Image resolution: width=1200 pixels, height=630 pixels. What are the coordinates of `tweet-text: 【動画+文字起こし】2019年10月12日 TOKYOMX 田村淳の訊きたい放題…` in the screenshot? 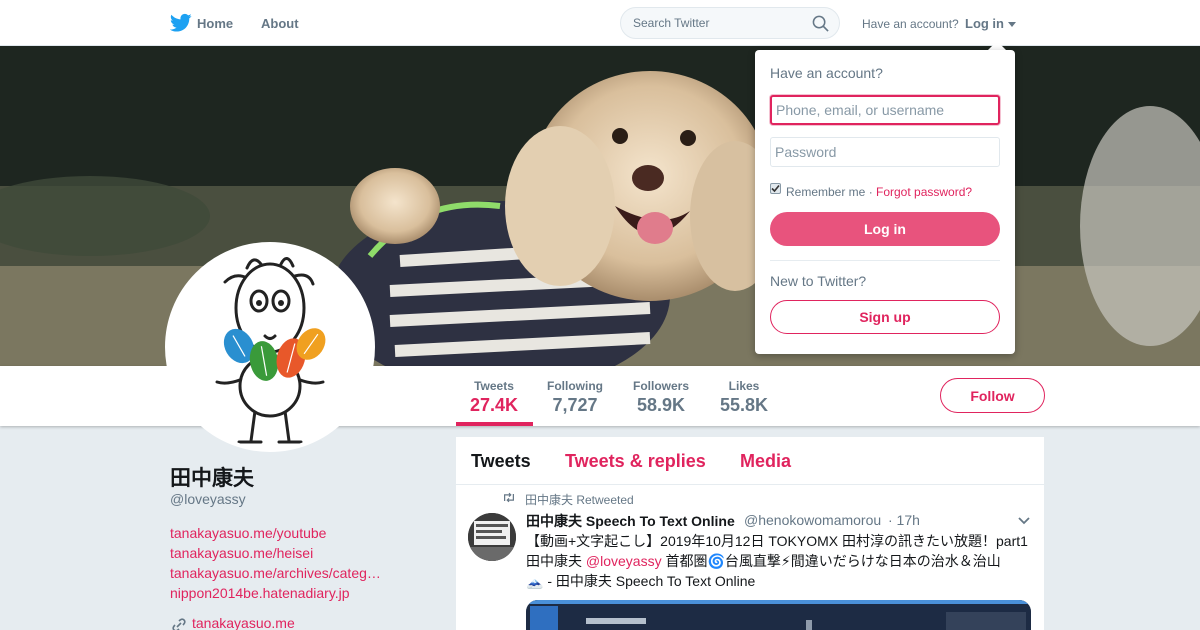 It's located at (781, 561).